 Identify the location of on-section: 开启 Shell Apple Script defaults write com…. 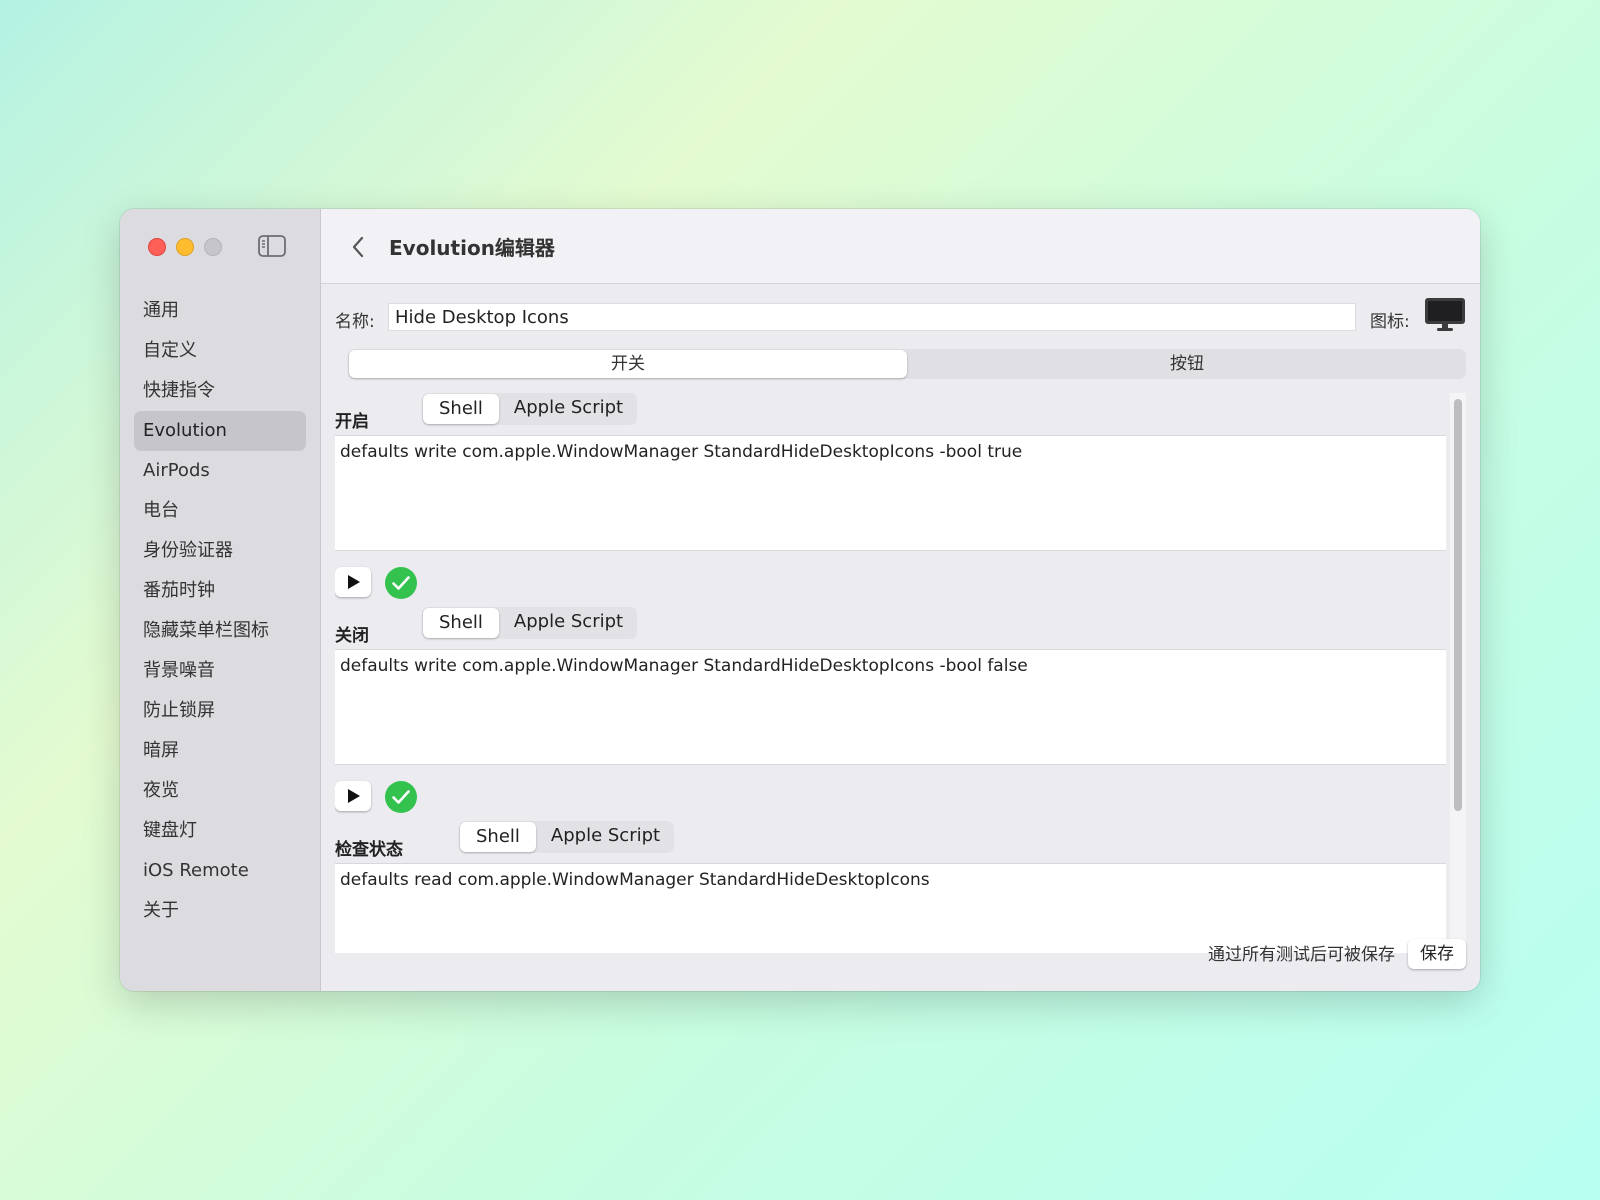
(890, 500).